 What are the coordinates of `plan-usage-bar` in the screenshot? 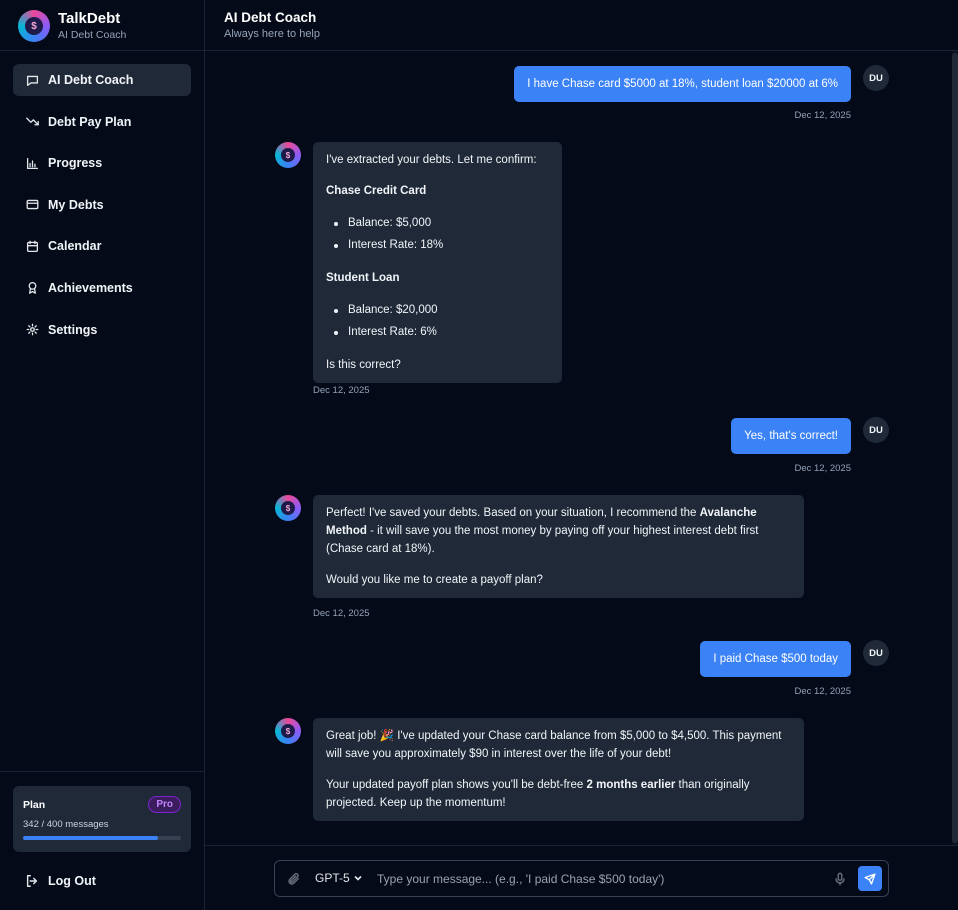 It's located at (102, 838).